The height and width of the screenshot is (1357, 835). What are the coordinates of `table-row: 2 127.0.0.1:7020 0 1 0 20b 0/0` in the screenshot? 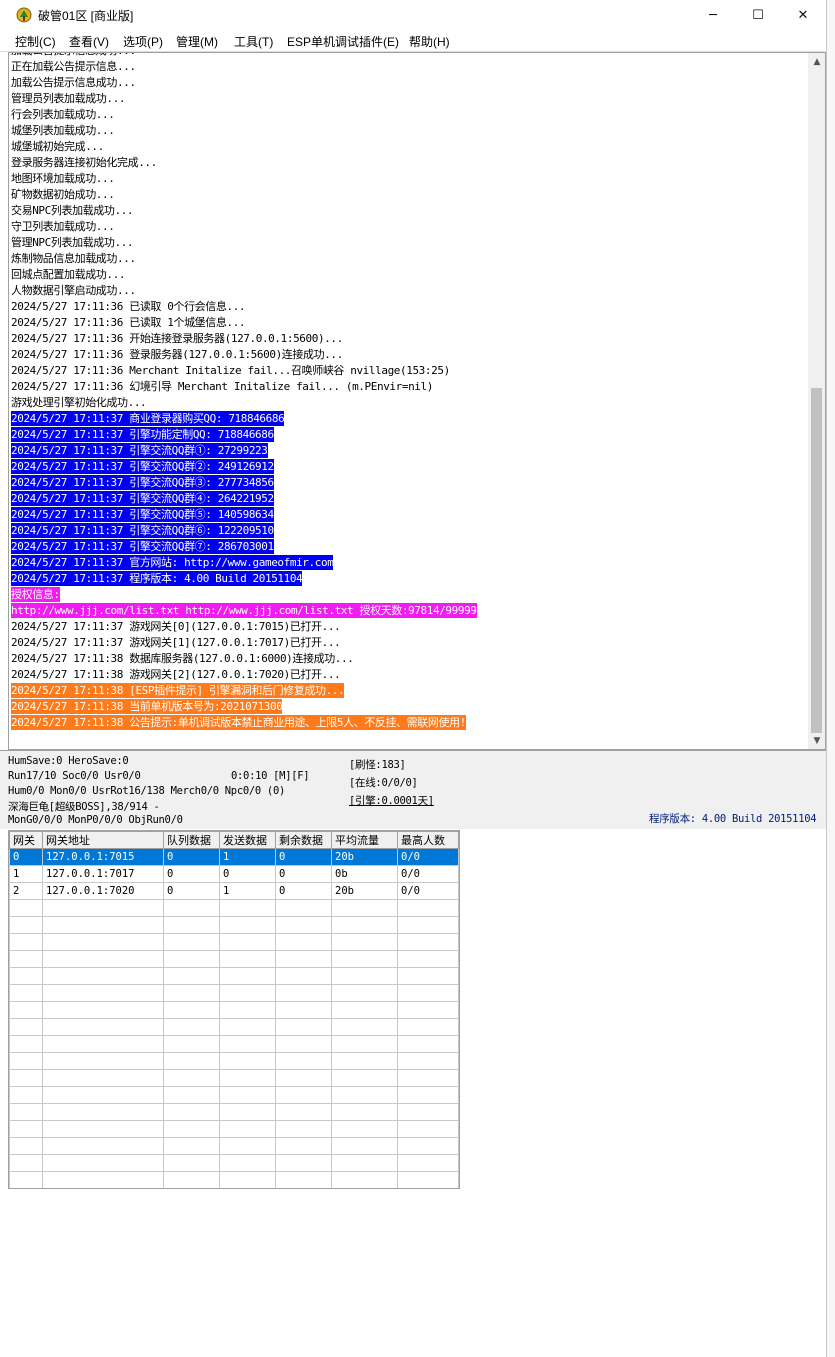 It's located at (234, 891).